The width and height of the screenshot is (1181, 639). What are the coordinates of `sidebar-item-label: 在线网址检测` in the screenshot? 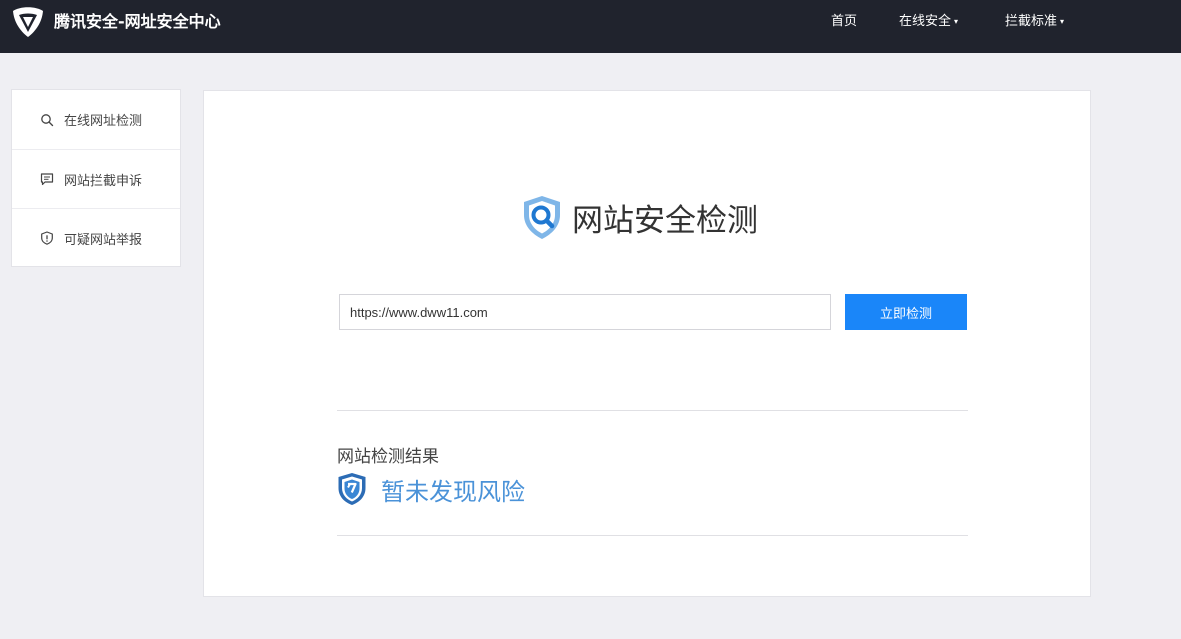 It's located at (103, 121).